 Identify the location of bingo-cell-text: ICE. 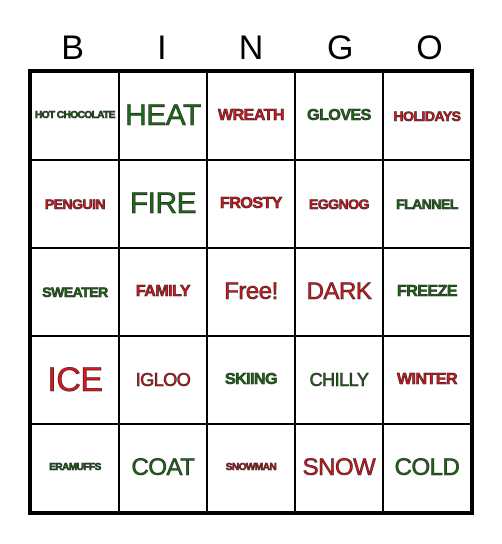
(75, 380).